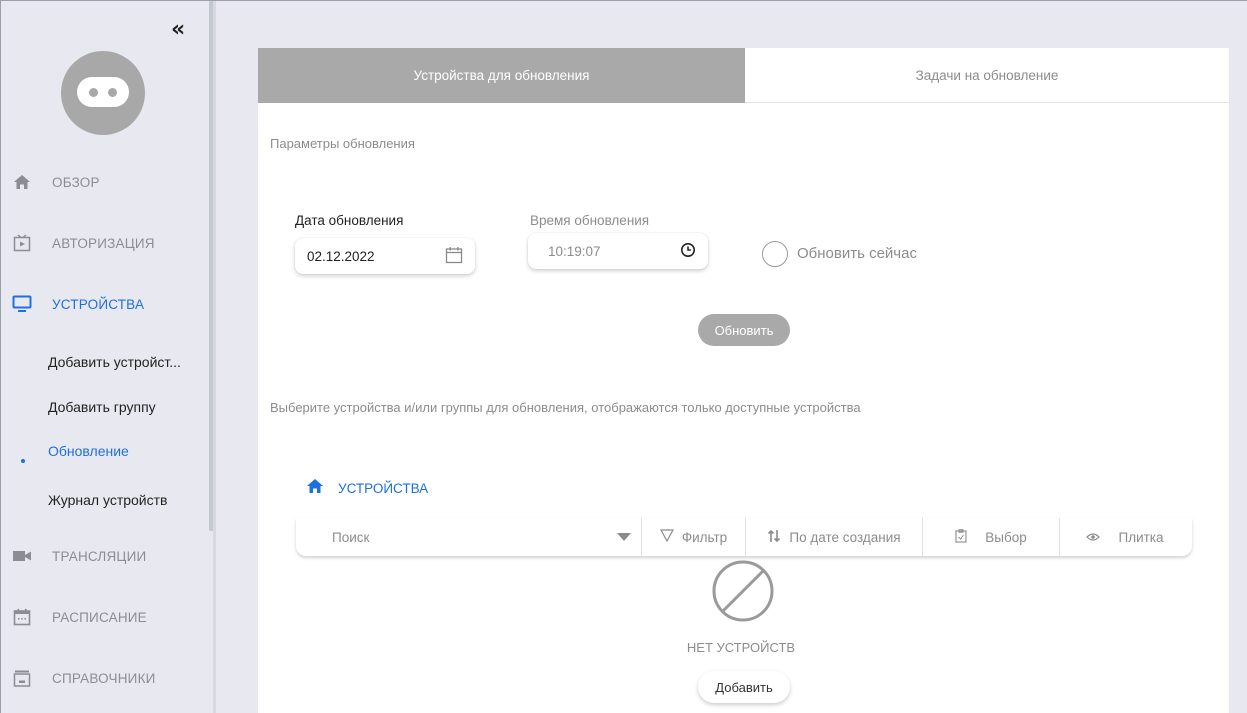 The width and height of the screenshot is (1247, 713). Describe the element at coordinates (618, 251) in the screenshot. I see `time-field: 10:19:07` at that location.